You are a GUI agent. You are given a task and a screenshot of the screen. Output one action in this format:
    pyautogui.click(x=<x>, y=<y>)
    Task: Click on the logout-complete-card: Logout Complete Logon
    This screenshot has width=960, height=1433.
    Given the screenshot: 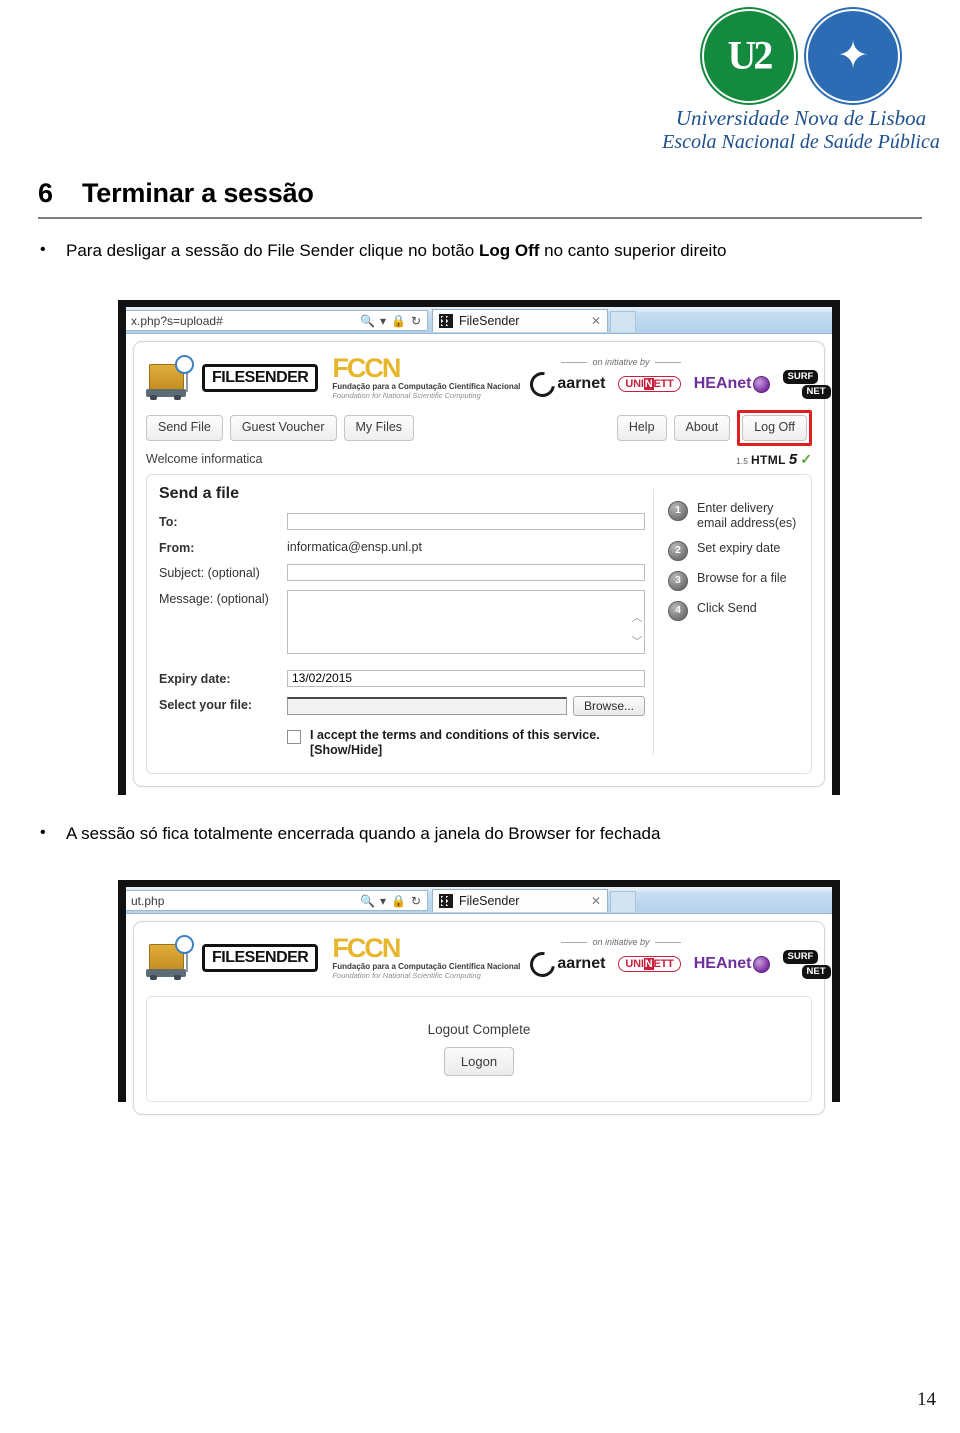 What is the action you would take?
    pyautogui.click(x=479, y=1049)
    